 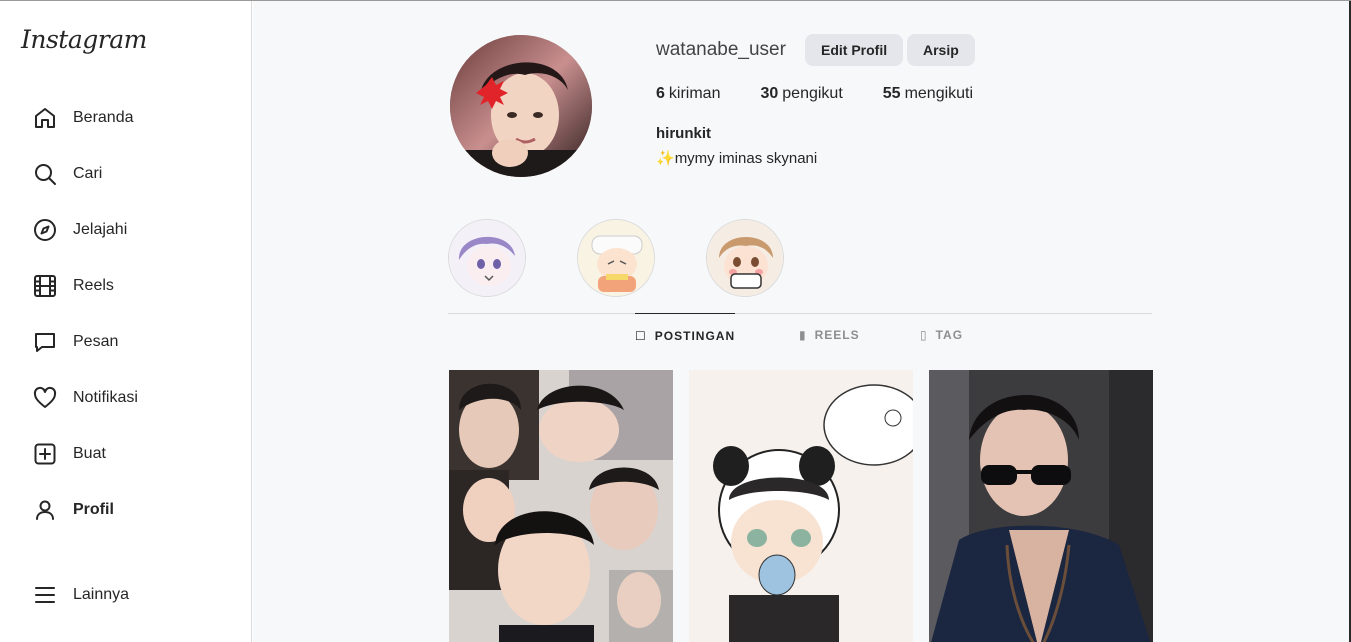 I want to click on sidebar-item-label: Beranda, so click(x=103, y=117).